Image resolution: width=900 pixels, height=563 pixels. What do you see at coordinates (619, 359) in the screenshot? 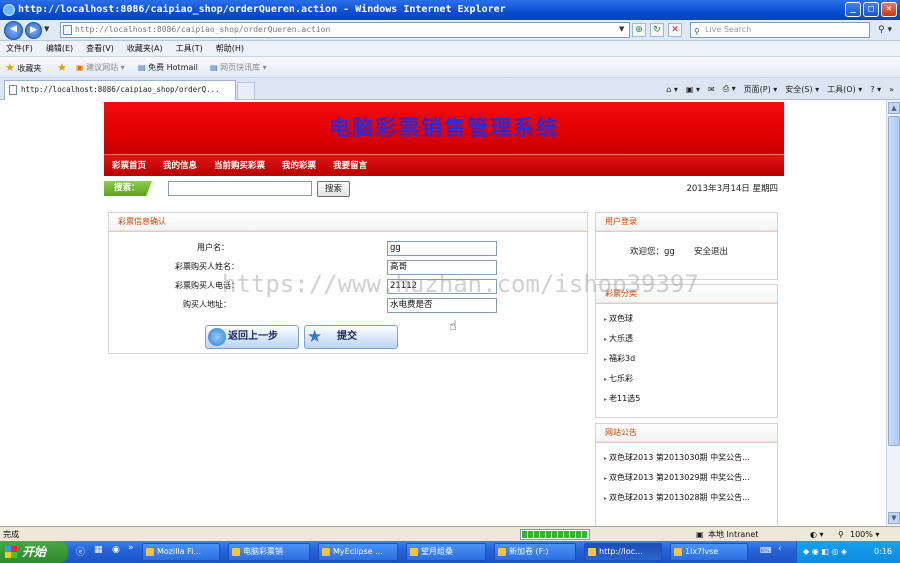
I see `category-item: 福彩3d` at bounding box center [619, 359].